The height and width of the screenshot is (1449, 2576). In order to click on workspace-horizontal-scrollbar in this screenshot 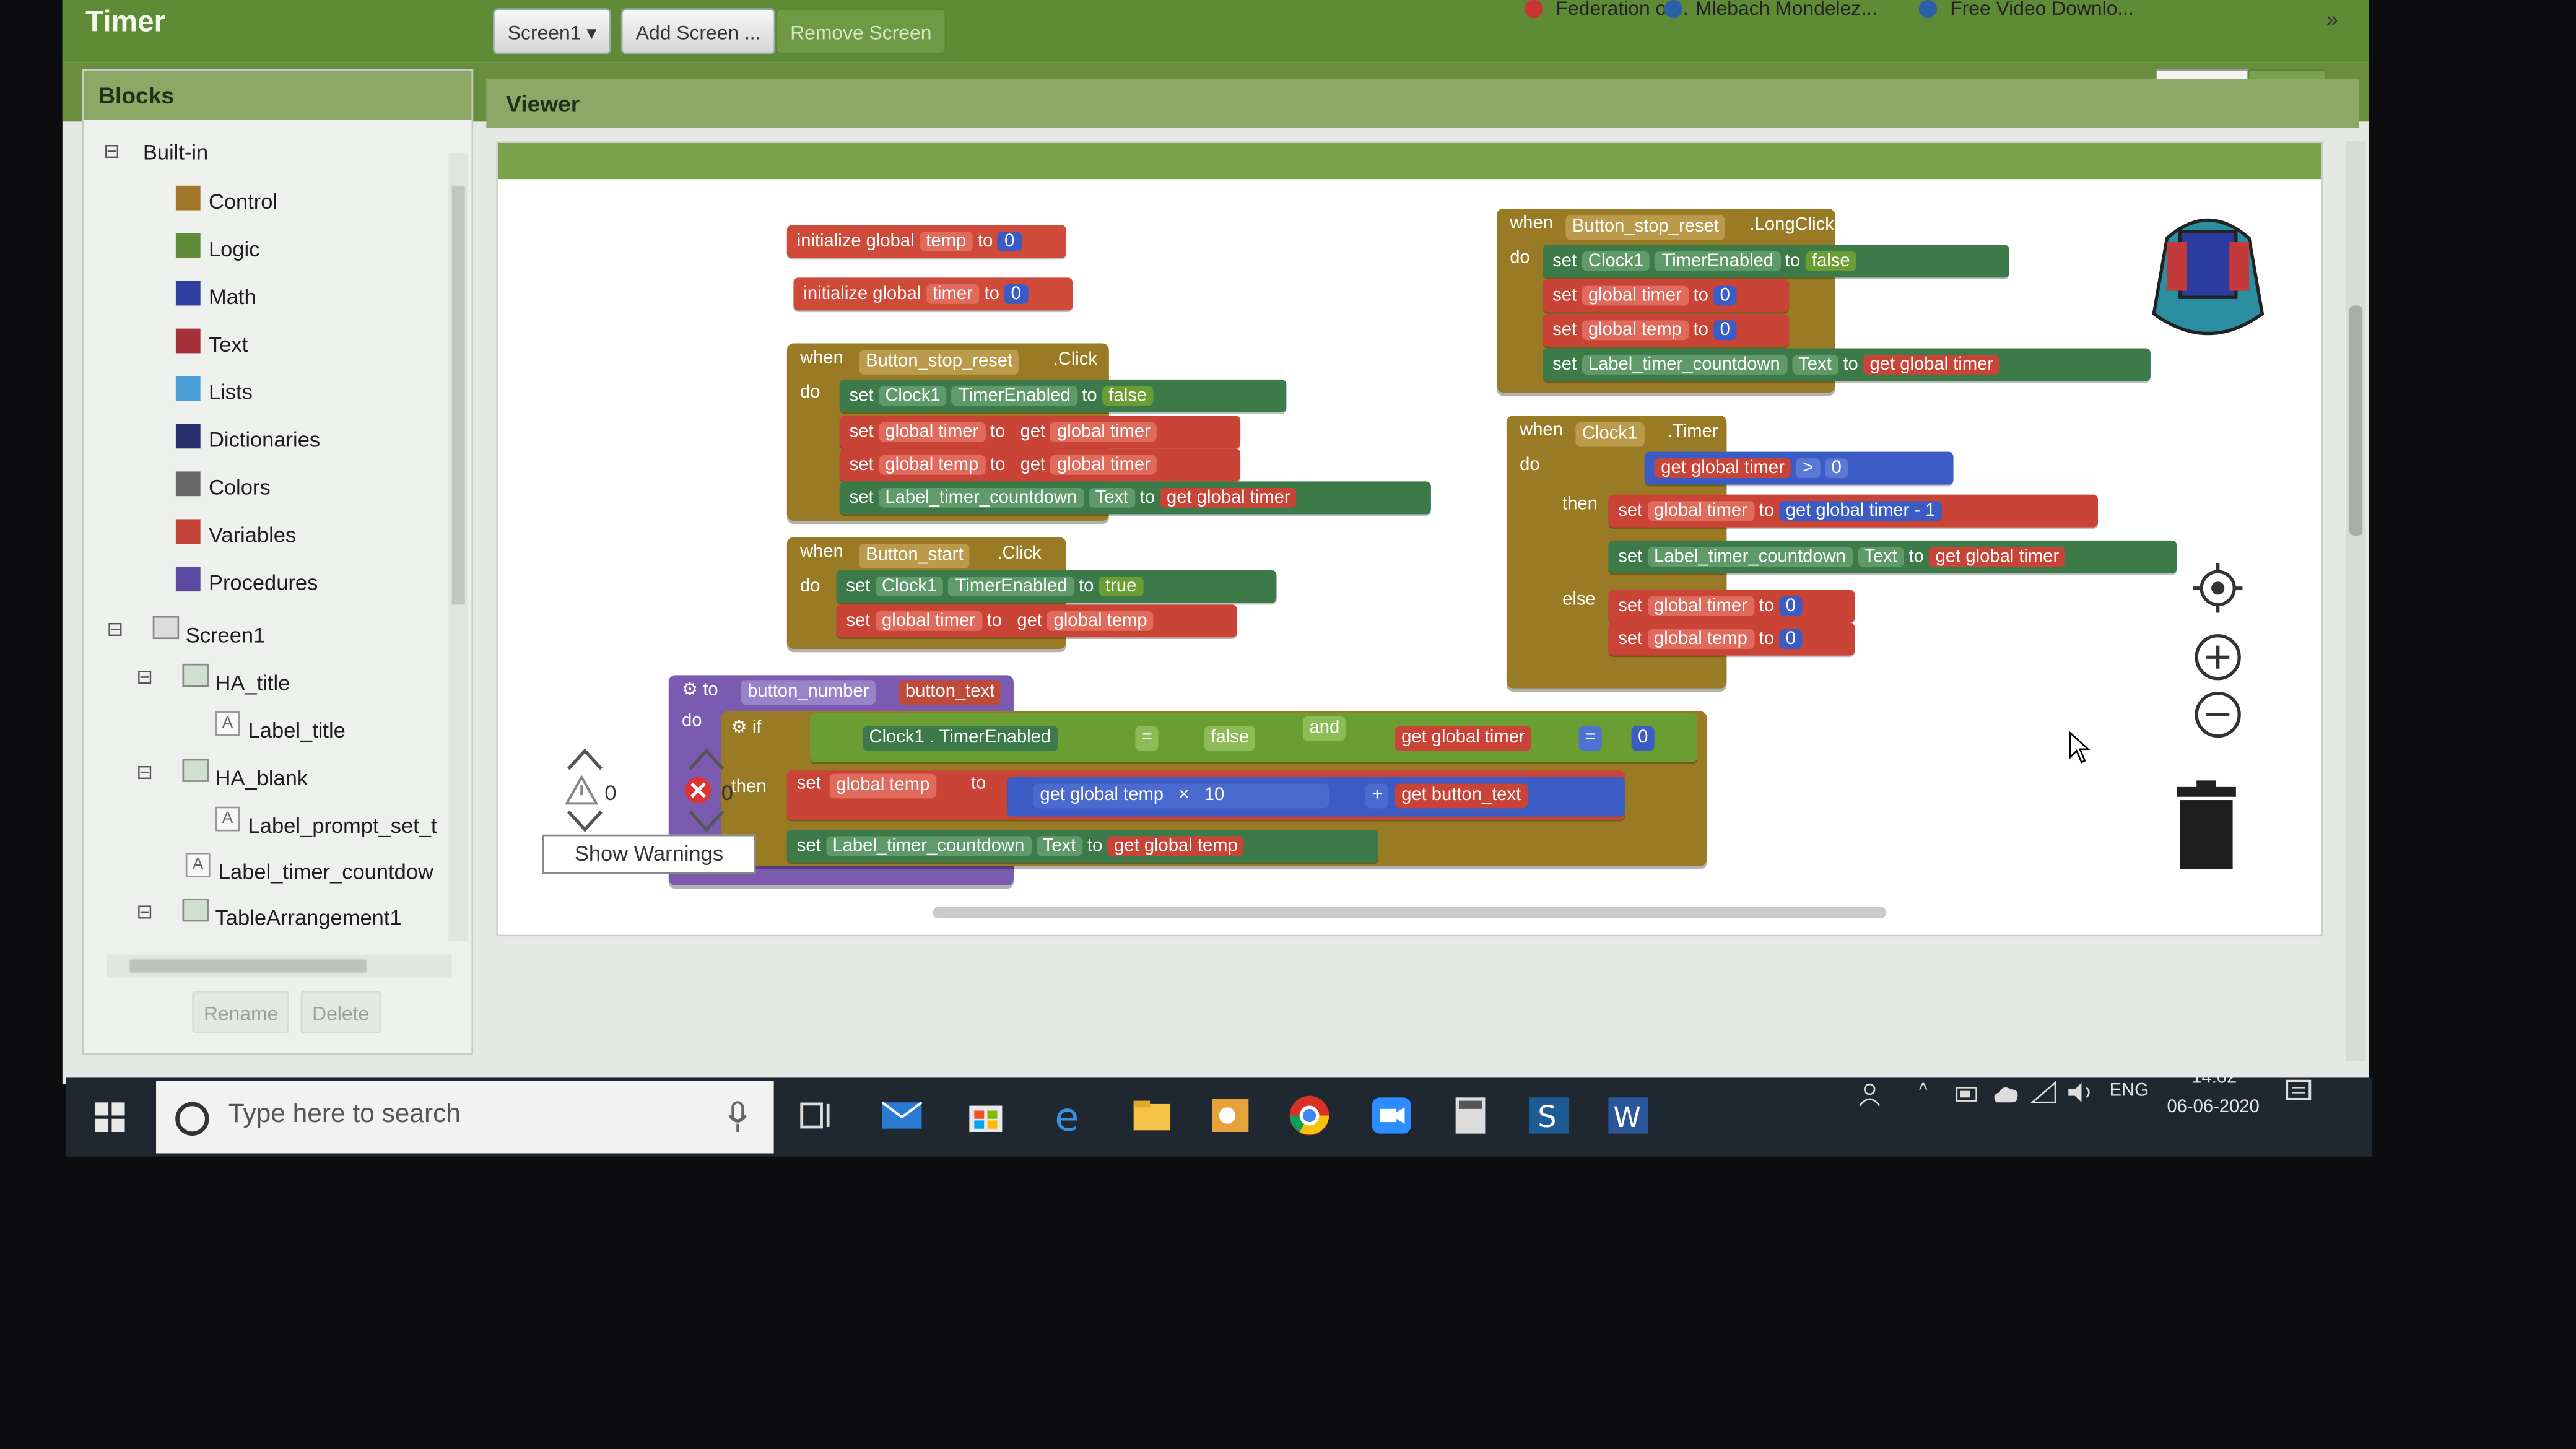, I will do `click(1409, 913)`.